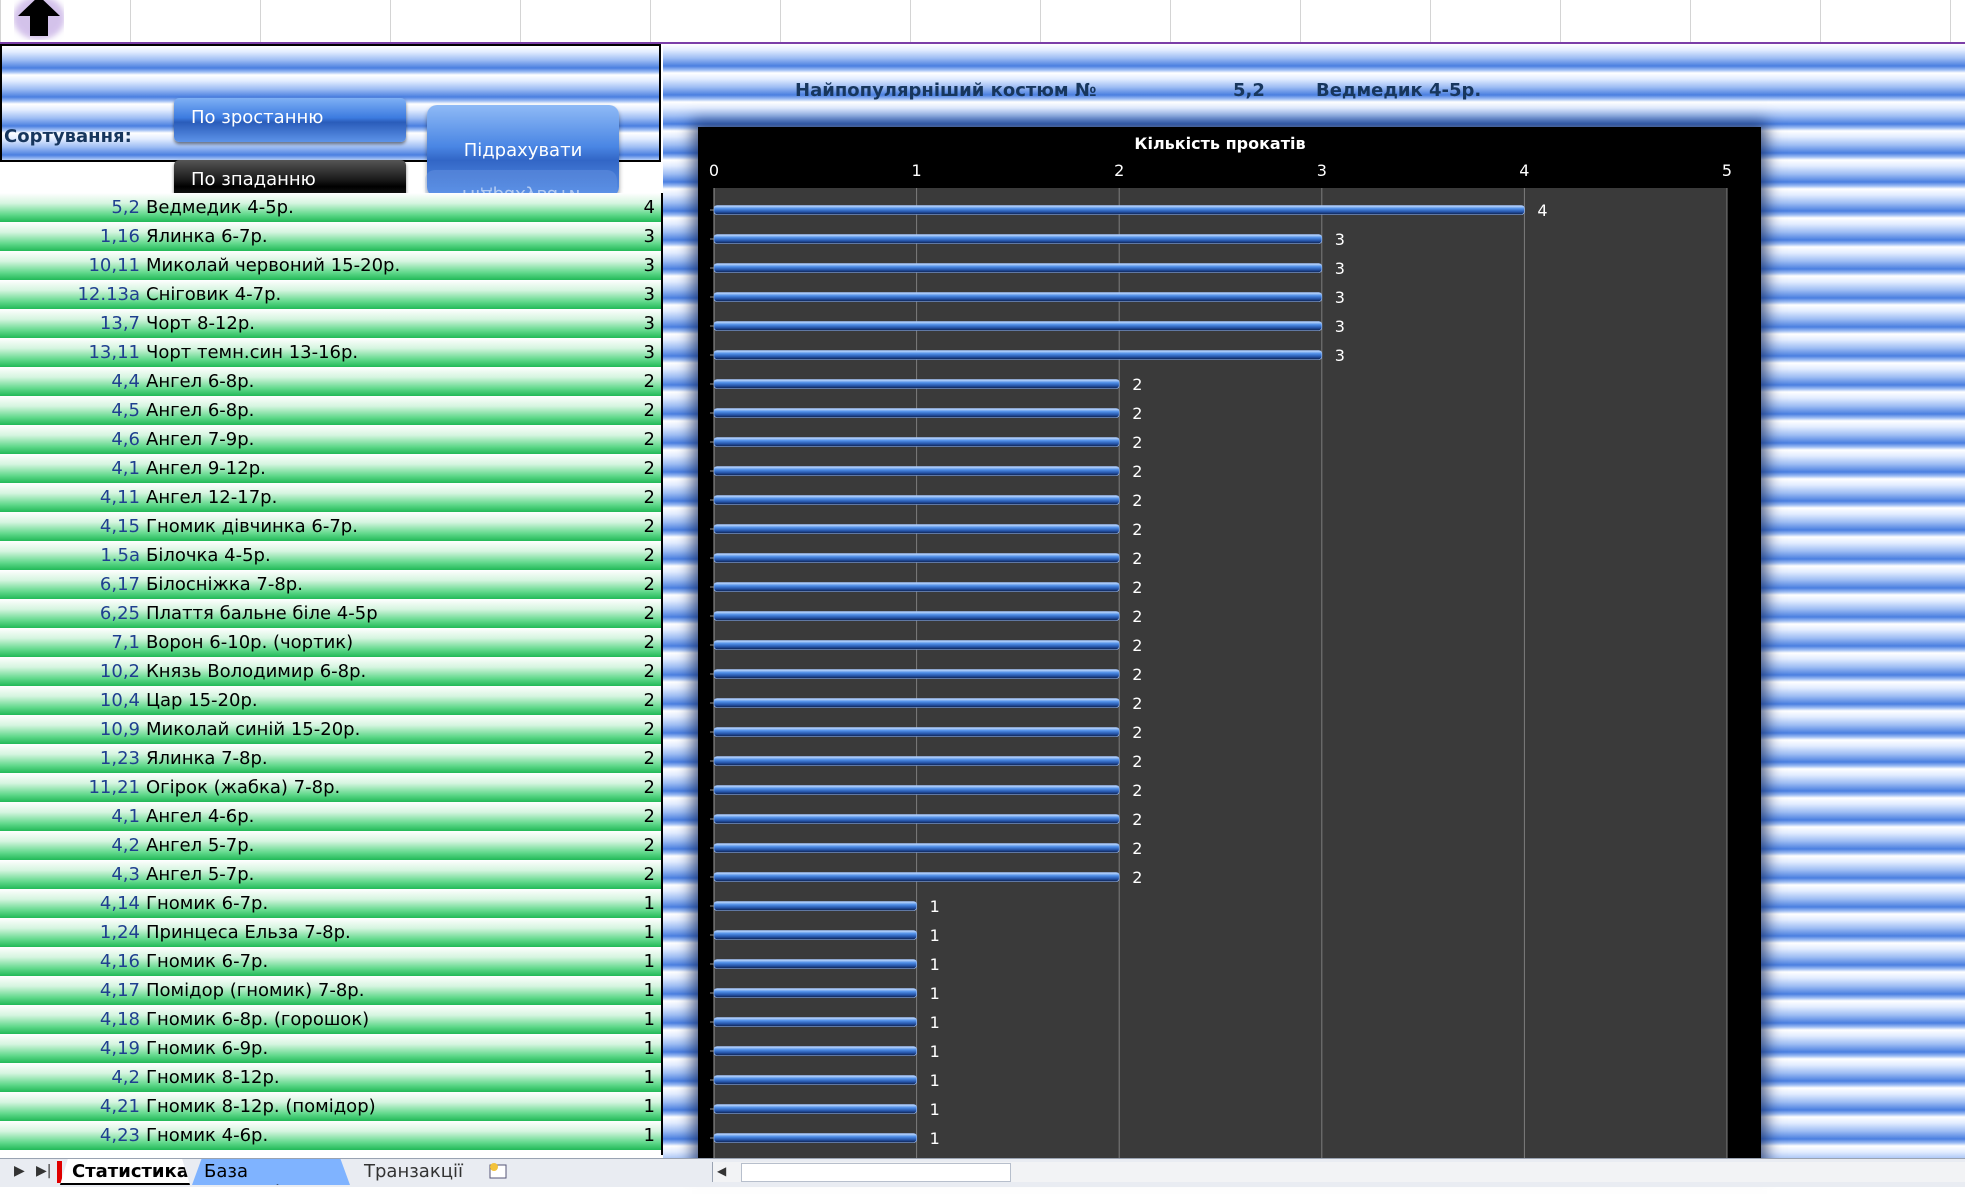 This screenshot has height=1203, width=1965. I want to click on table-row: 1,16 Ялинка 6-7р. 3, so click(330, 236).